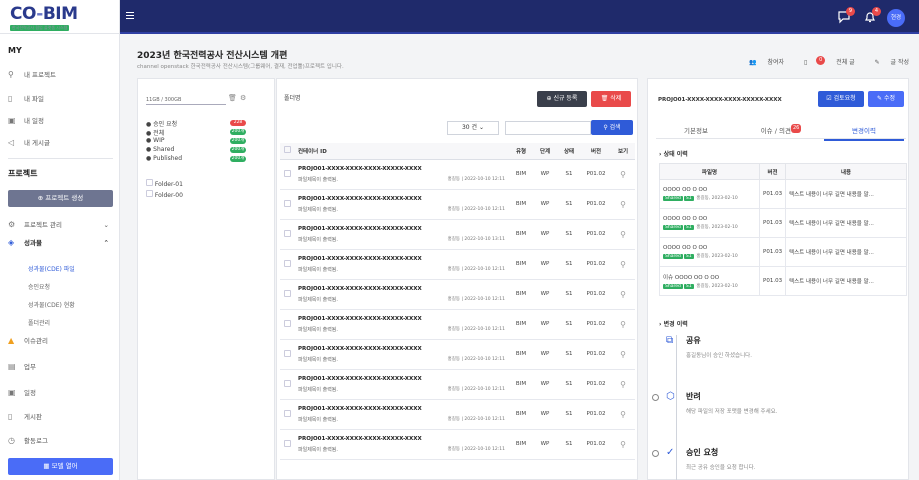  I want to click on cube-icon: ⬡, so click(670, 396).